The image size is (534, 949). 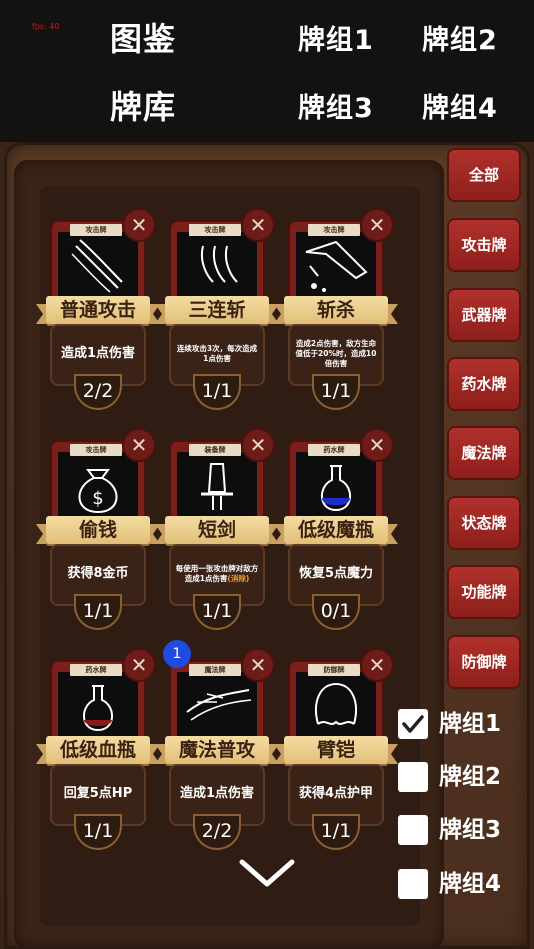 I want to click on filter-function-button: 功能牌, so click(x=484, y=592).